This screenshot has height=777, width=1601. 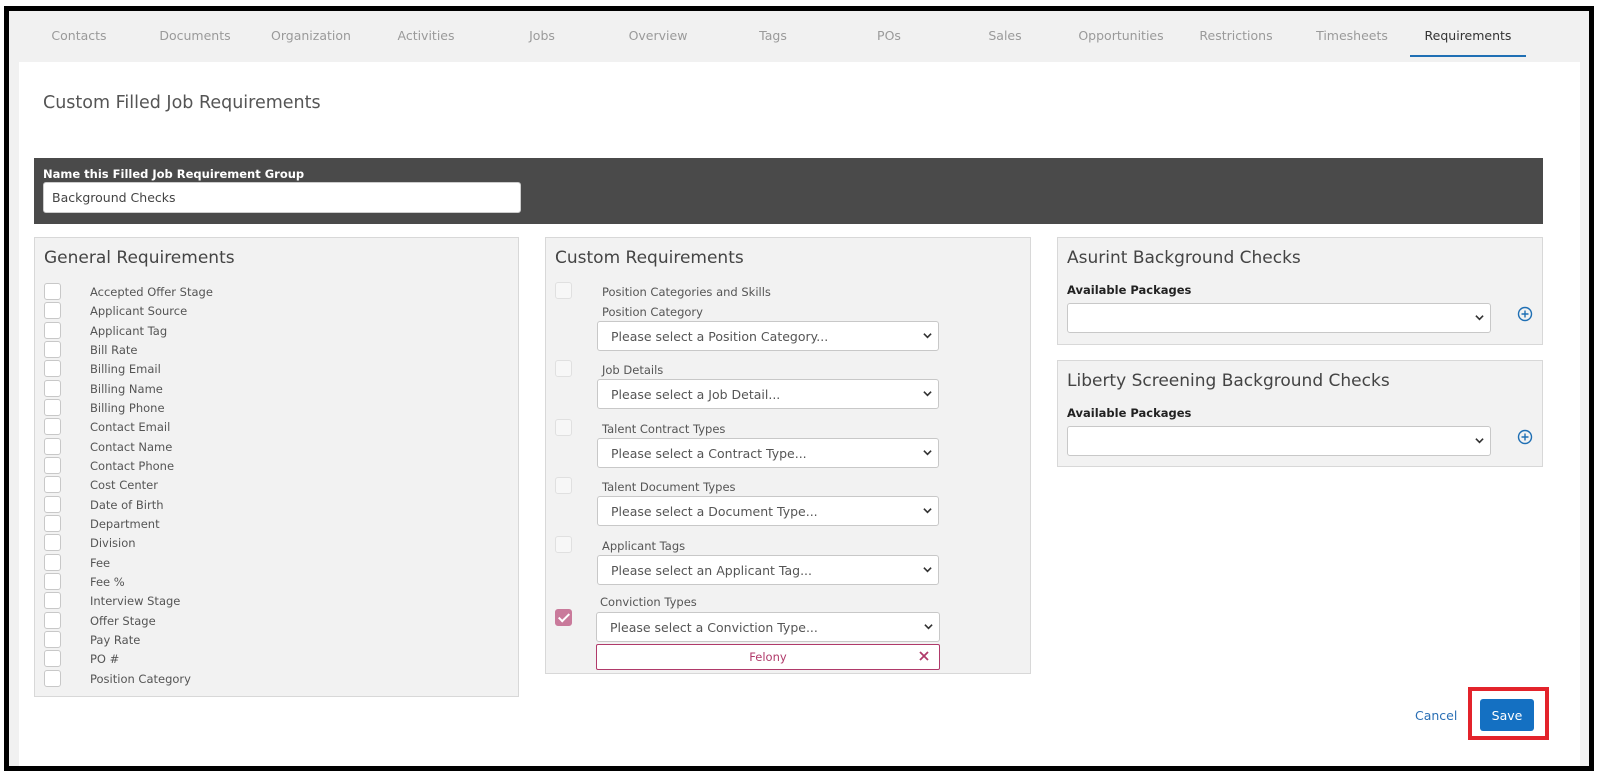 I want to click on general-item-billing-phone: Billing Phone, so click(x=244, y=407).